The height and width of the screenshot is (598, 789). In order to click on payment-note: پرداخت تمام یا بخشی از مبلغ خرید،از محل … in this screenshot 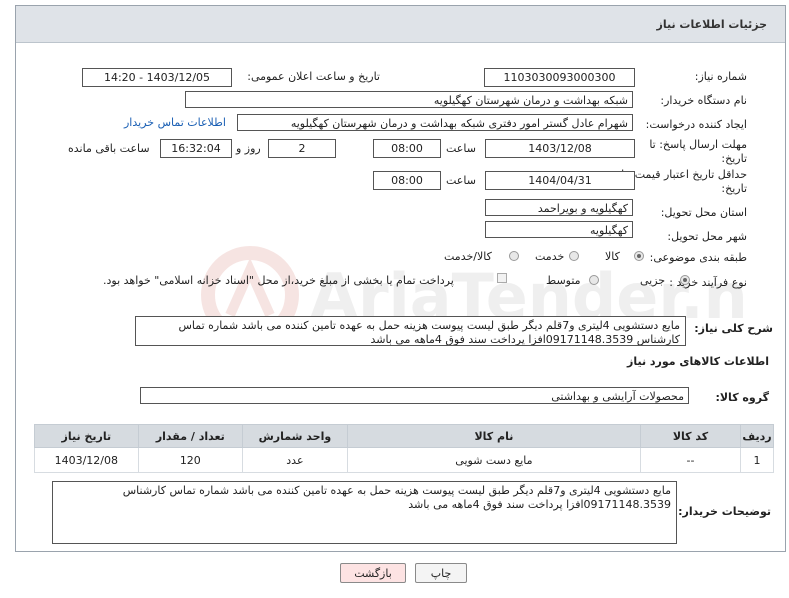, I will do `click(278, 280)`.